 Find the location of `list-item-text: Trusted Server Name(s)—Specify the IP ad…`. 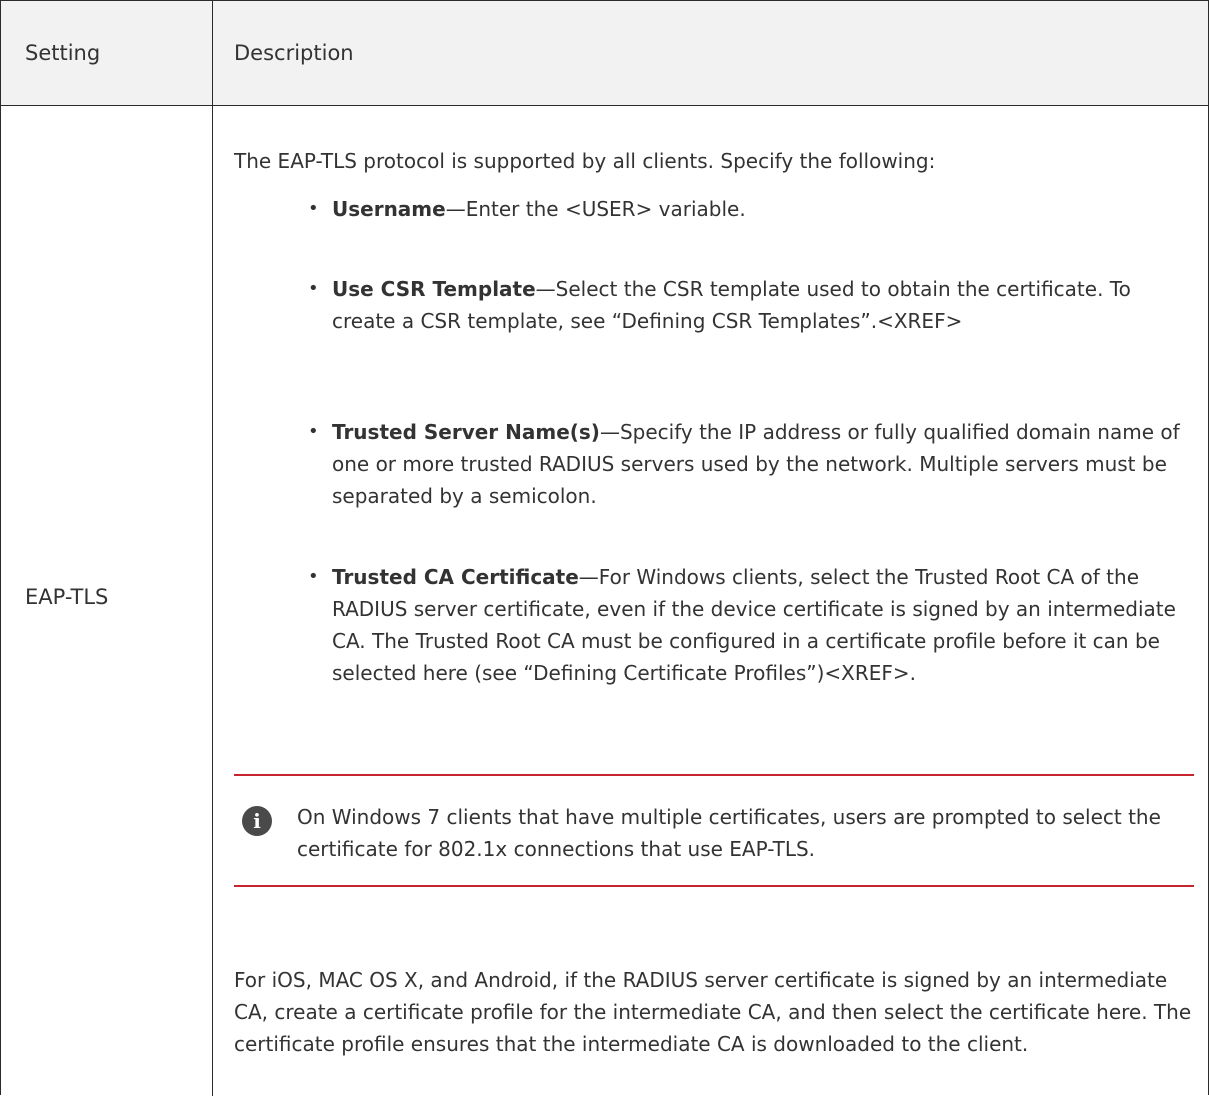

list-item-text: Trusted Server Name(s)—Specify the IP ad… is located at coordinates (763, 464).